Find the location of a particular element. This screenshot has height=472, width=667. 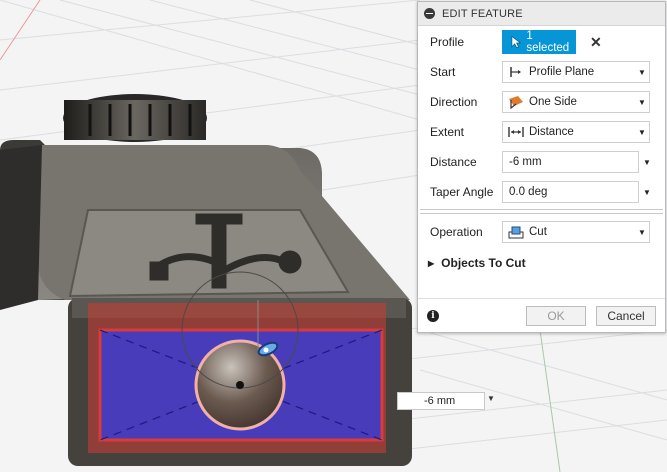

dialog-header: EDIT FEATURE is located at coordinates (541, 14).